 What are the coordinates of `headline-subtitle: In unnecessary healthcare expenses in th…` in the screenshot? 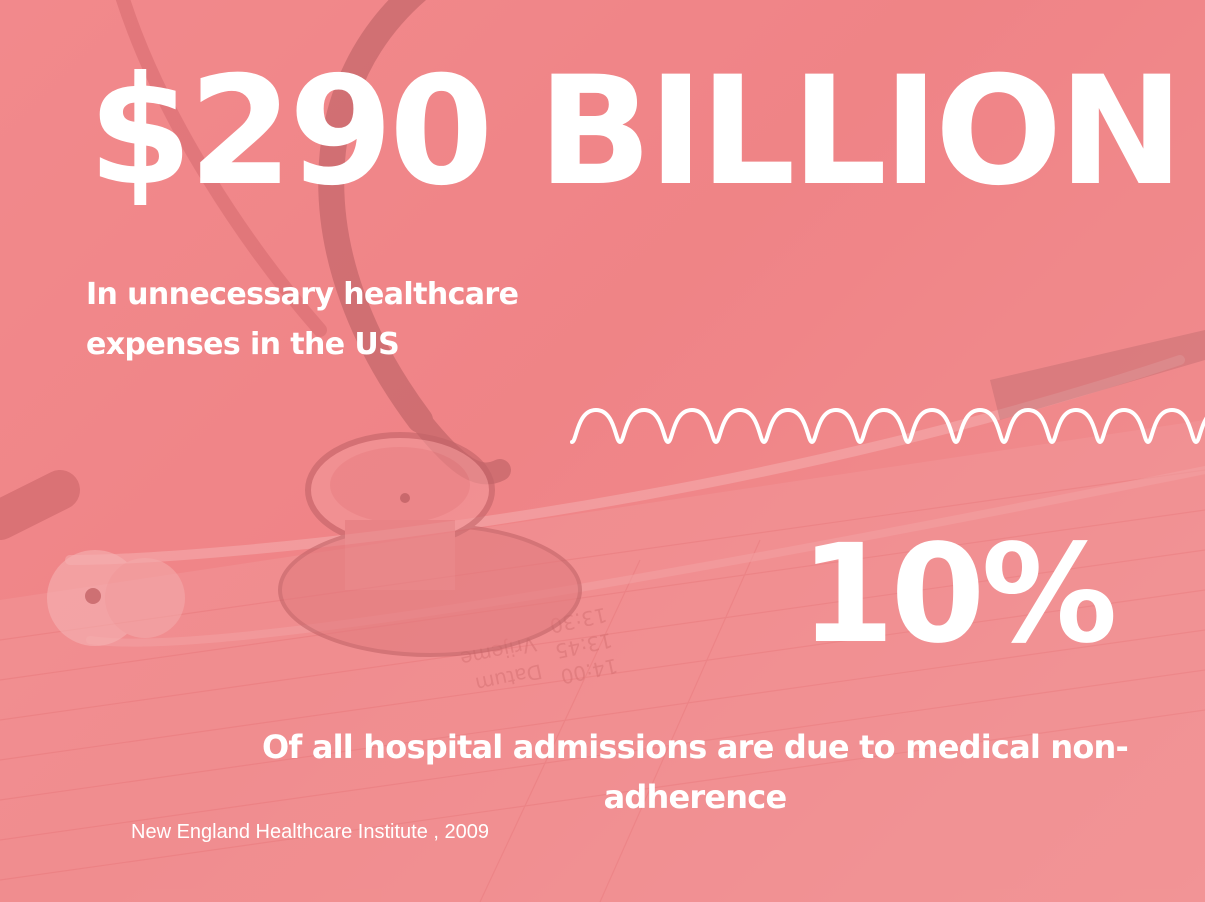 It's located at (302, 319).